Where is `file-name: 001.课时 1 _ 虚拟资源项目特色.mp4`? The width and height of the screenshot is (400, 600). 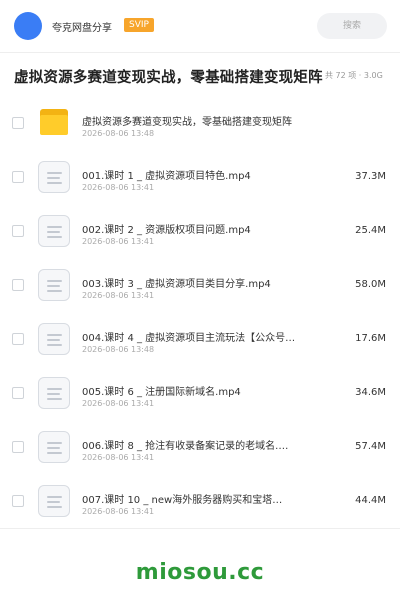 file-name: 001.课时 1 _ 虚拟资源项目特色.mp4 is located at coordinates (166, 176).